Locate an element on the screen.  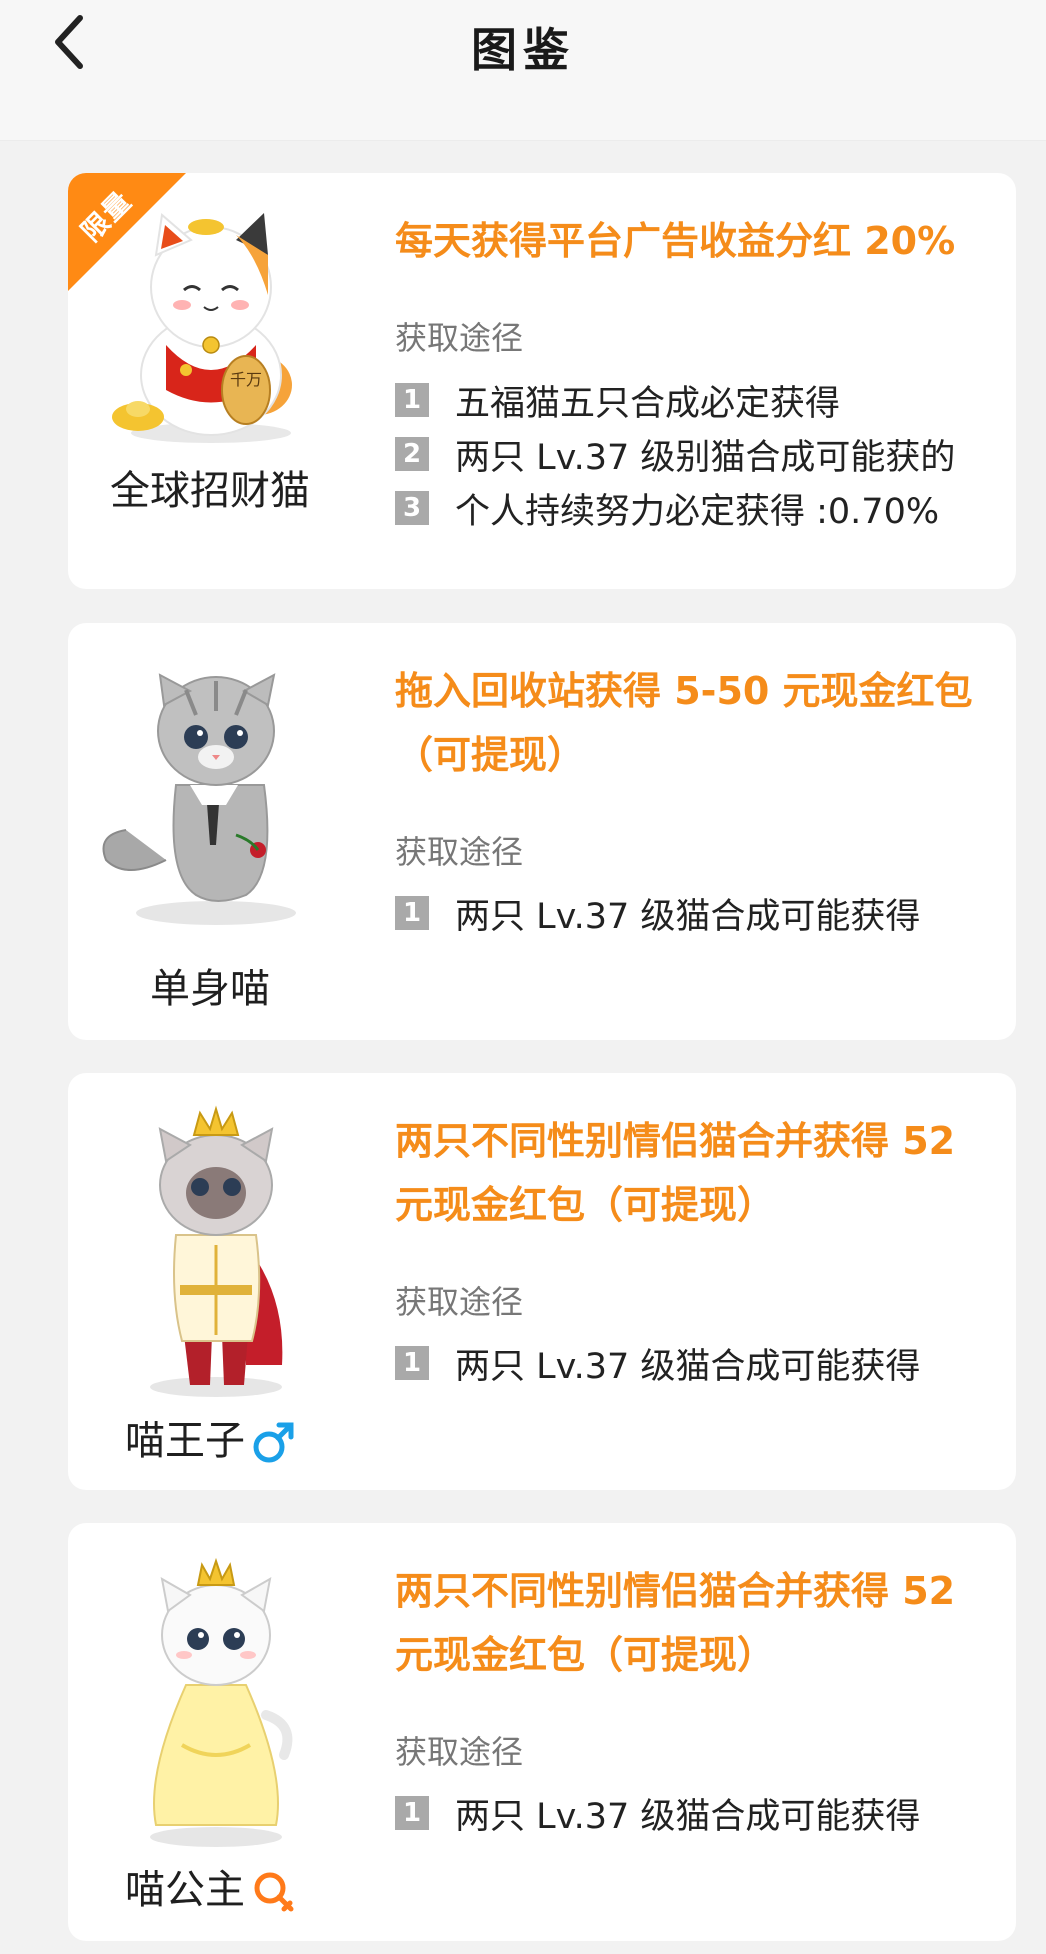
cat-name: 喵公主 is located at coordinates (210, 1886).